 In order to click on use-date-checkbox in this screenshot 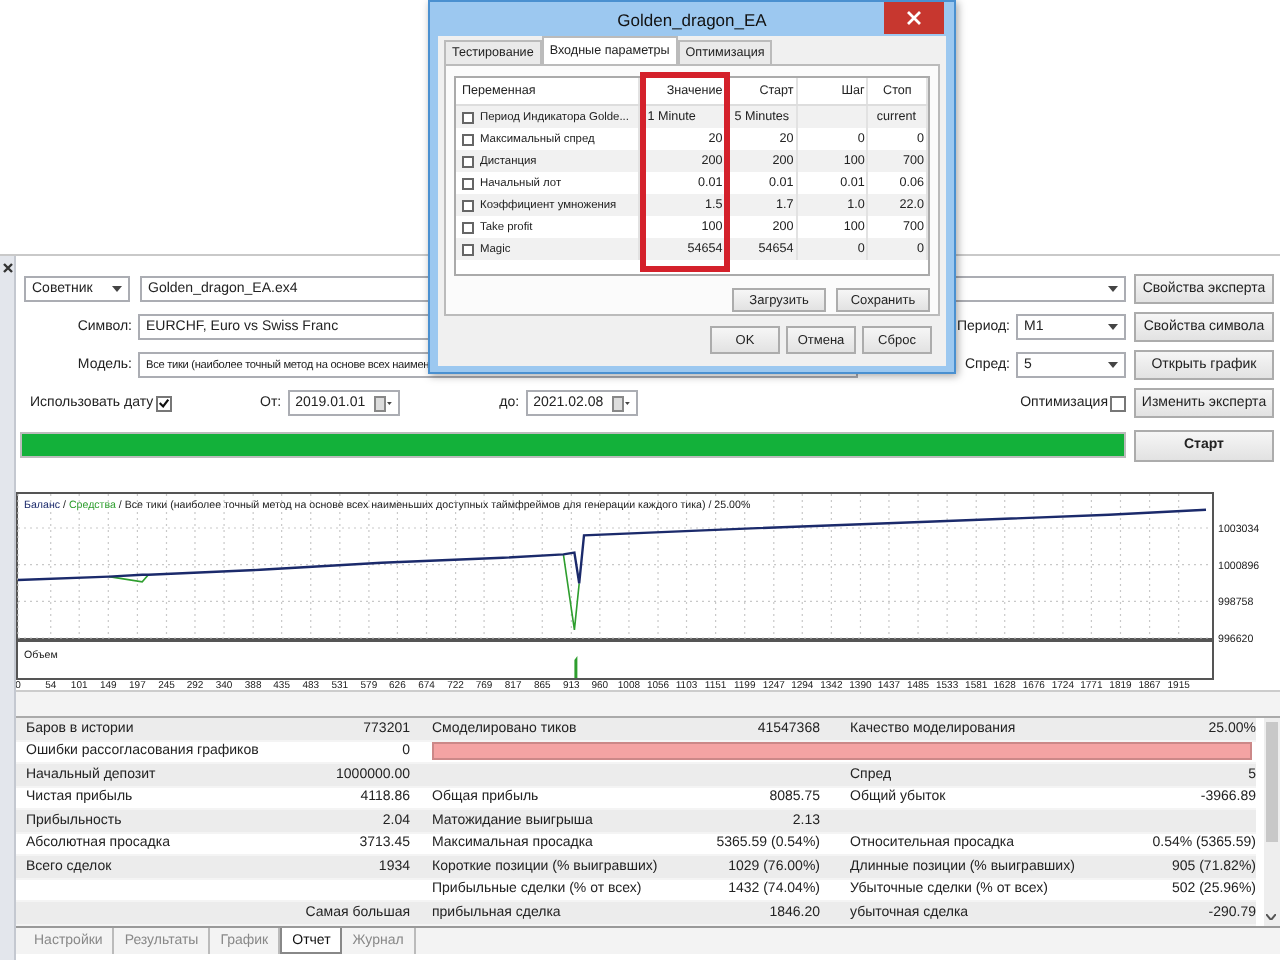, I will do `click(163, 403)`.